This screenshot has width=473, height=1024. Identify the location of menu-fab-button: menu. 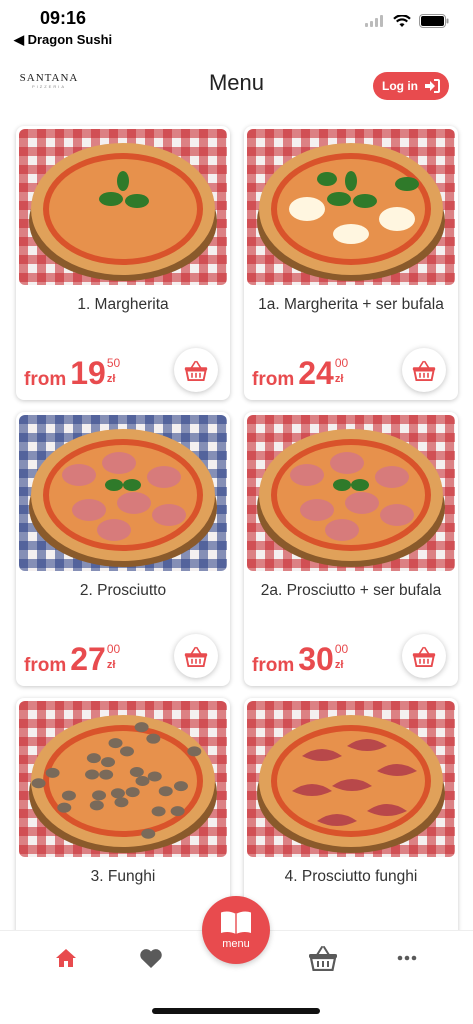
(236, 930).